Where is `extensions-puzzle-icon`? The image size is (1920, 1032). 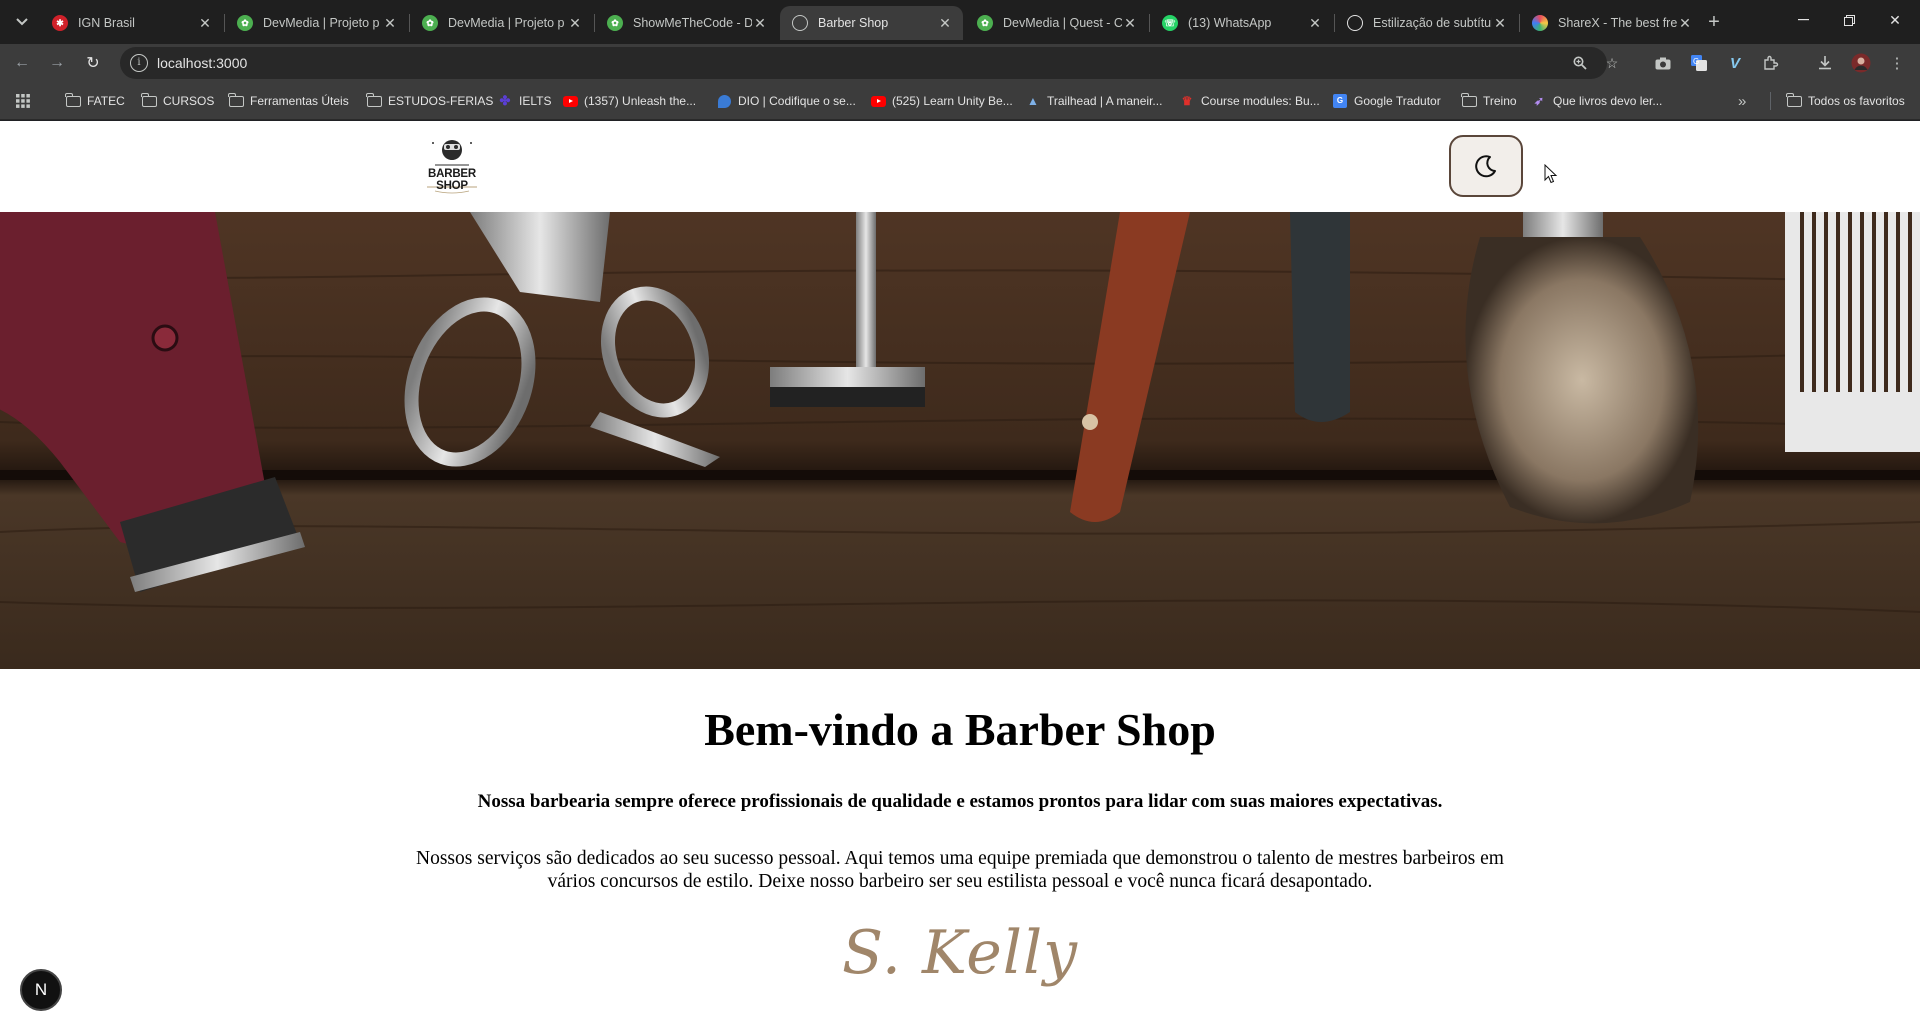 extensions-puzzle-icon is located at coordinates (1771, 63).